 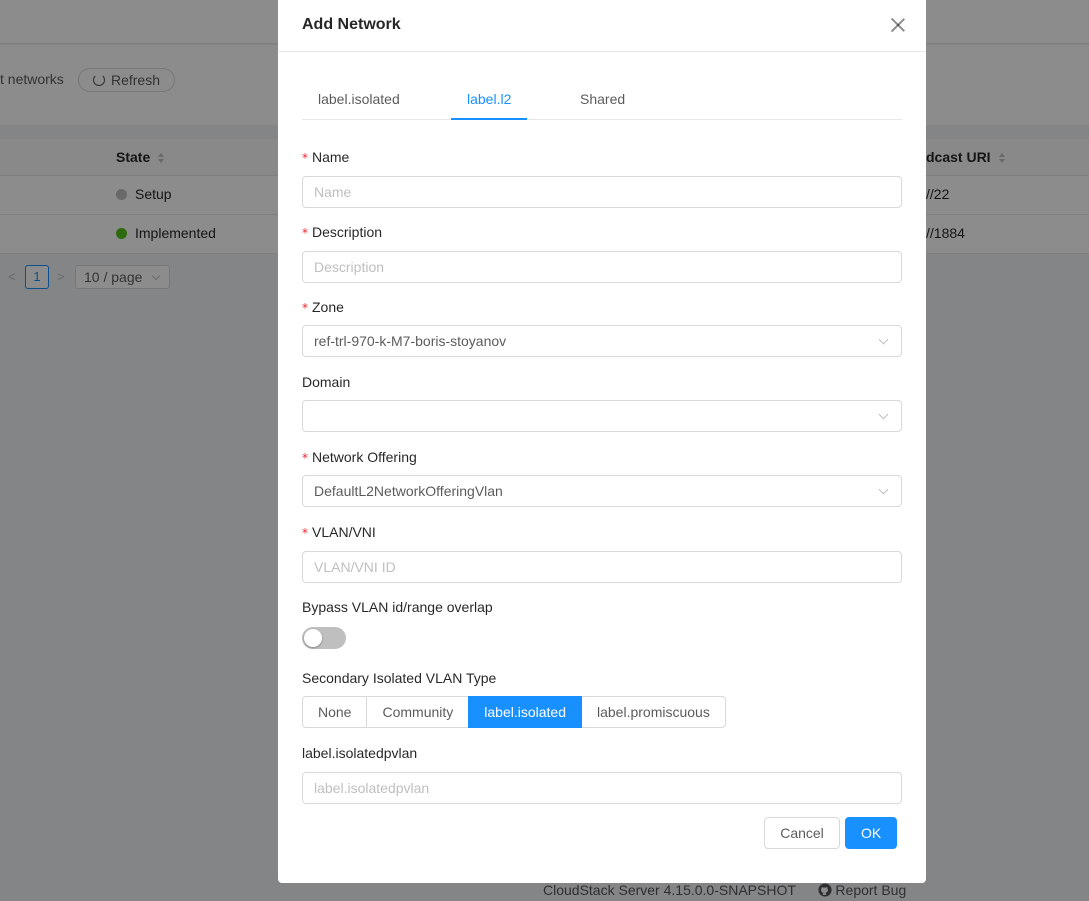 I want to click on tab-isolated: label.isolated, so click(x=359, y=100).